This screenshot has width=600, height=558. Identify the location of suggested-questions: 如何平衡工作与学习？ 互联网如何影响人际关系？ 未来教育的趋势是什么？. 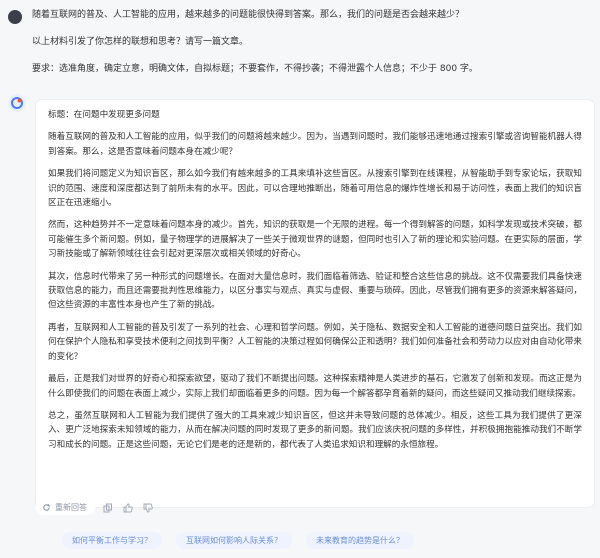
(238, 540).